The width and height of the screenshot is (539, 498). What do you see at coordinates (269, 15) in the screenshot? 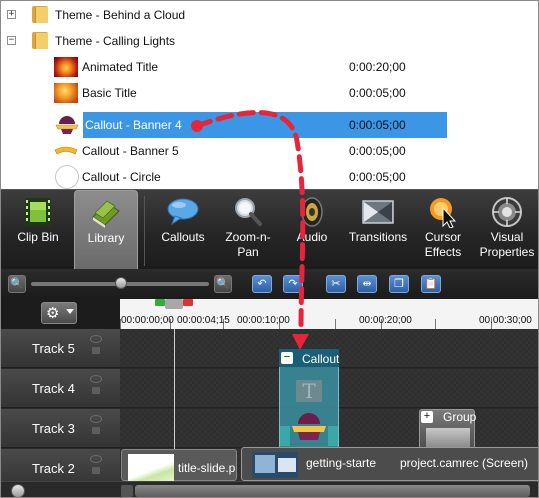
I see `tree-folder-behind-a-cloud: + Theme - Behind a Cloud` at bounding box center [269, 15].